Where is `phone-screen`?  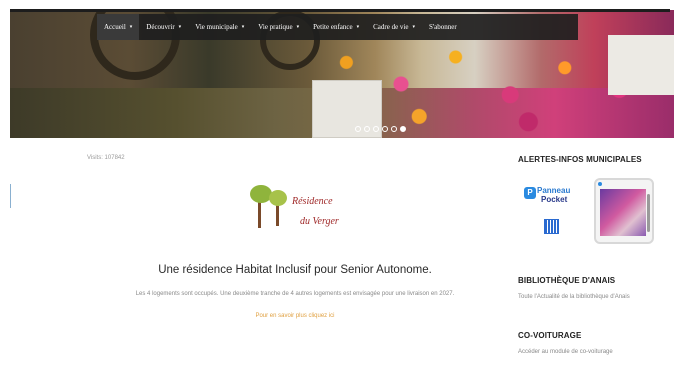
phone-screen is located at coordinates (623, 212).